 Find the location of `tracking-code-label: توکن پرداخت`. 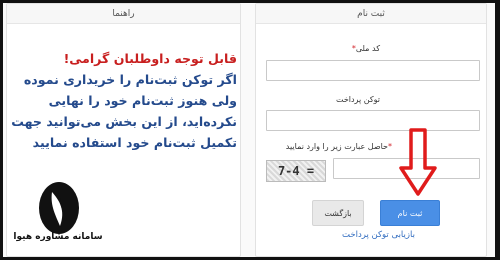

tracking-code-label: توکن پرداخت is located at coordinates (357, 99).